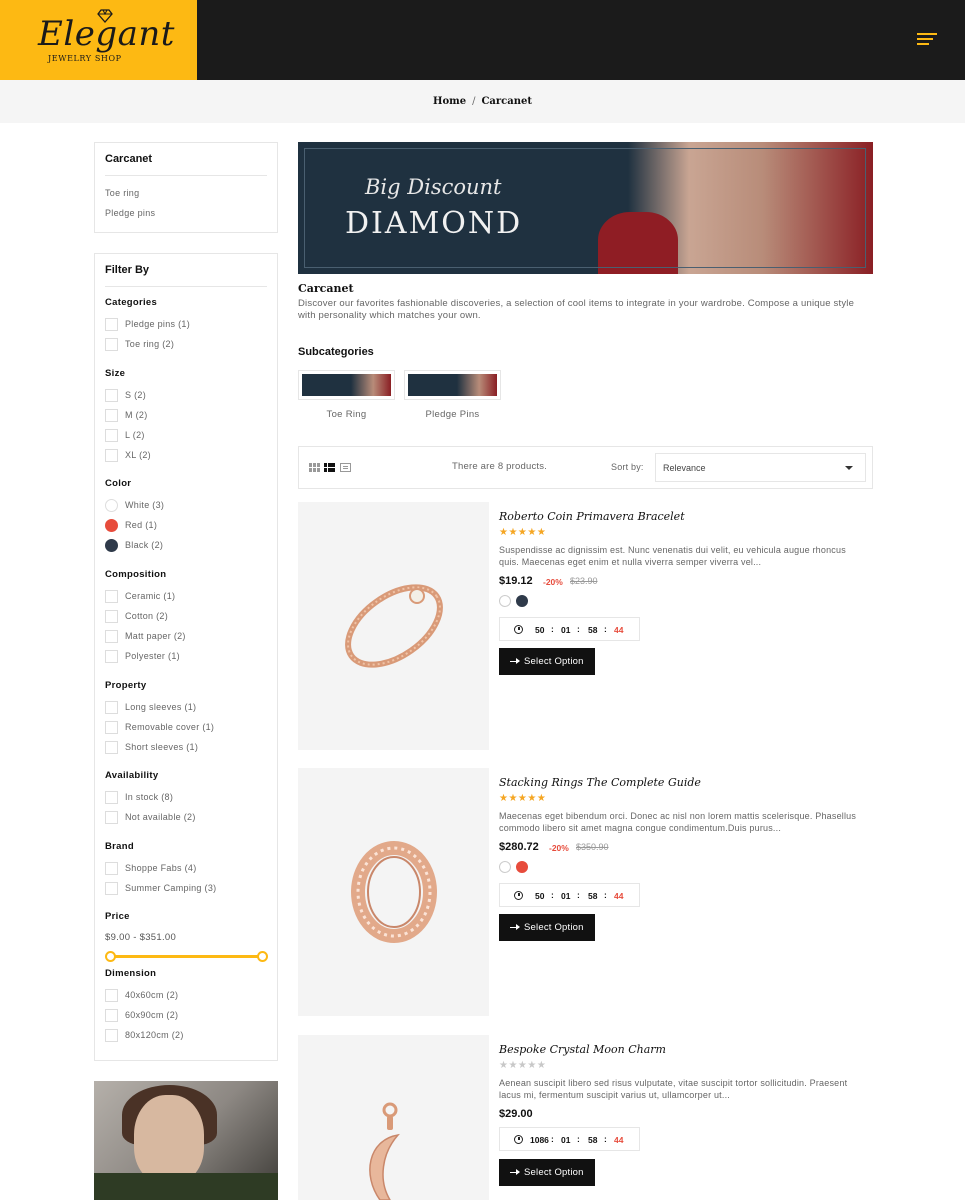 The image size is (965, 1200). Describe the element at coordinates (150, 707) in the screenshot. I see `filter-option-long-sleeves: Long sleeves (1)` at that location.